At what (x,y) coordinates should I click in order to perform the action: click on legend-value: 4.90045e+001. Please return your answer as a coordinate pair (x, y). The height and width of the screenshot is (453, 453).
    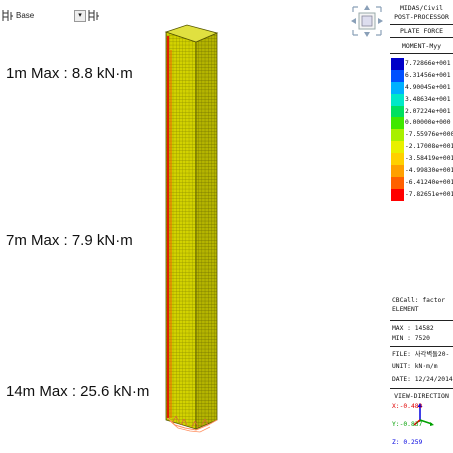
    Looking at the image, I should click on (428, 87).